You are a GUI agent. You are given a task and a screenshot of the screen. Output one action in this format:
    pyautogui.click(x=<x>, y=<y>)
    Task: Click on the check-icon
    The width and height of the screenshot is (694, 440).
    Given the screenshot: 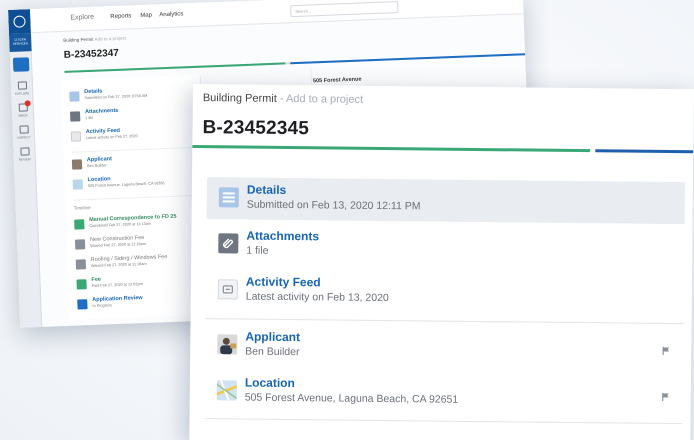 What is the action you would take?
    pyautogui.click(x=79, y=224)
    